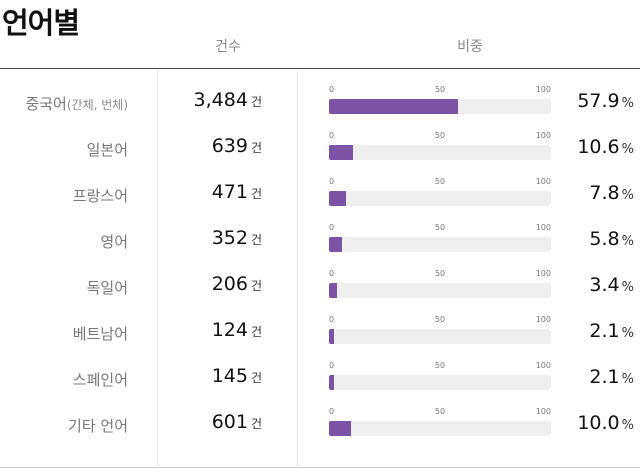 This screenshot has height=469, width=640. I want to click on count-number: 206, so click(229, 284).